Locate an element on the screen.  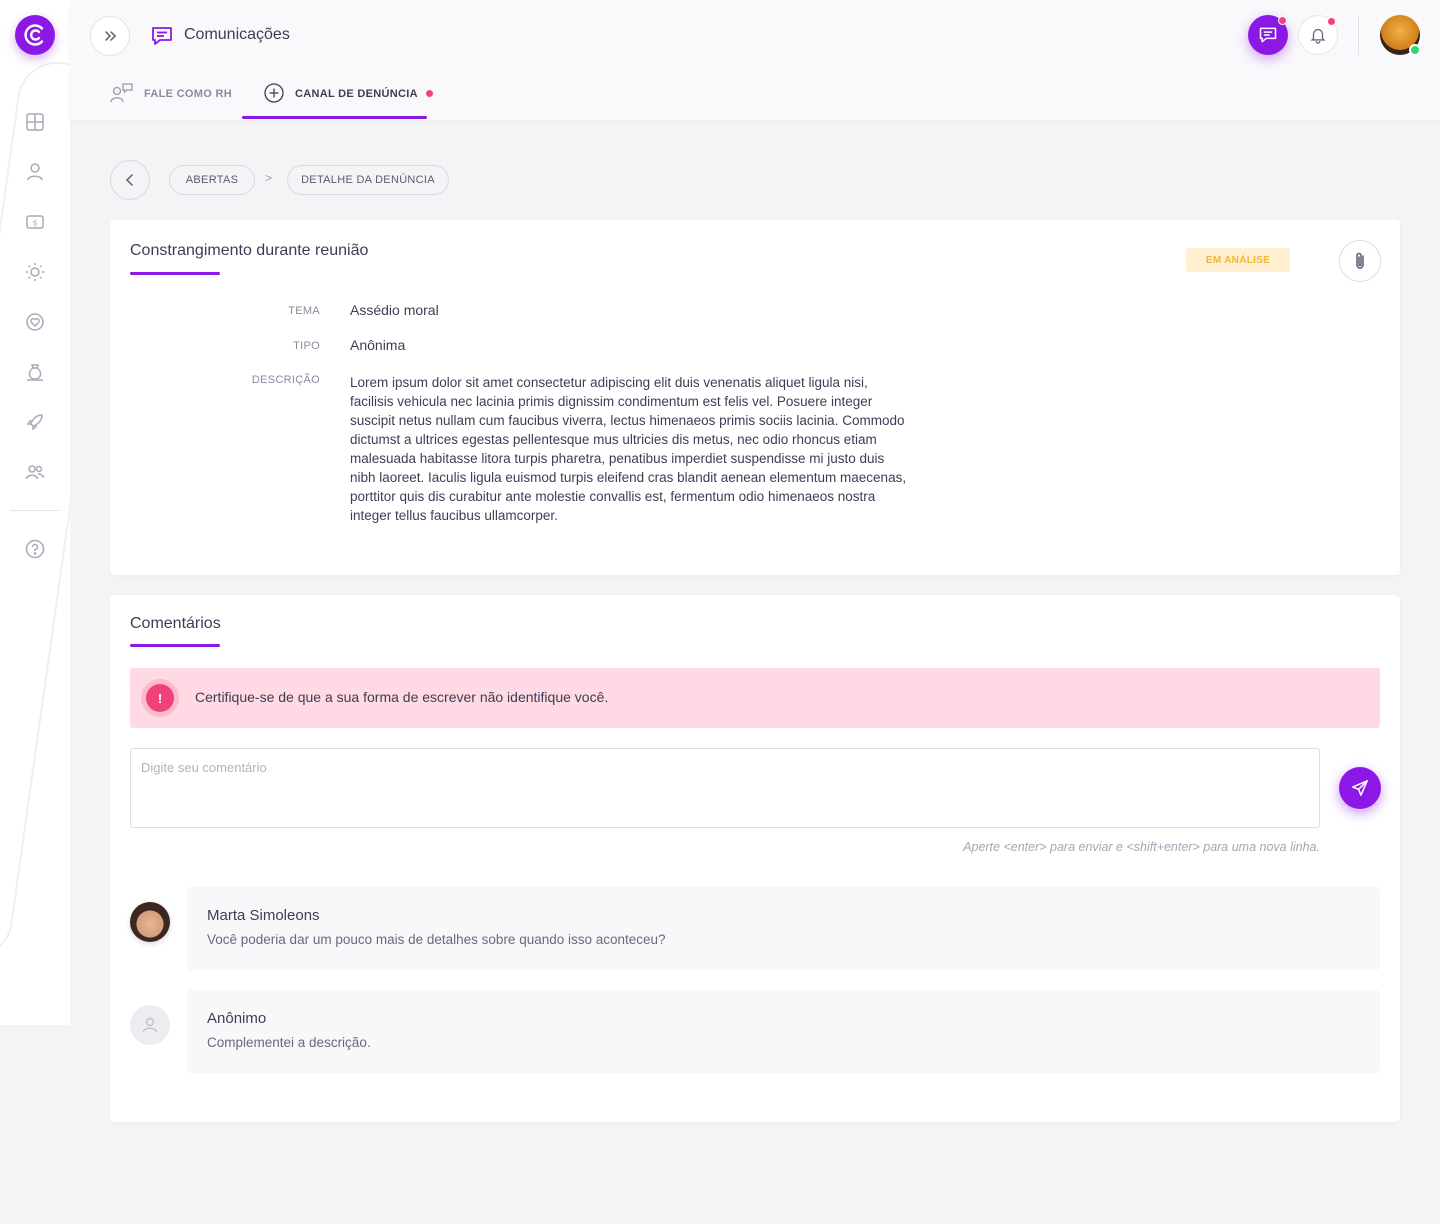
anonymous-avatar is located at coordinates (150, 1025).